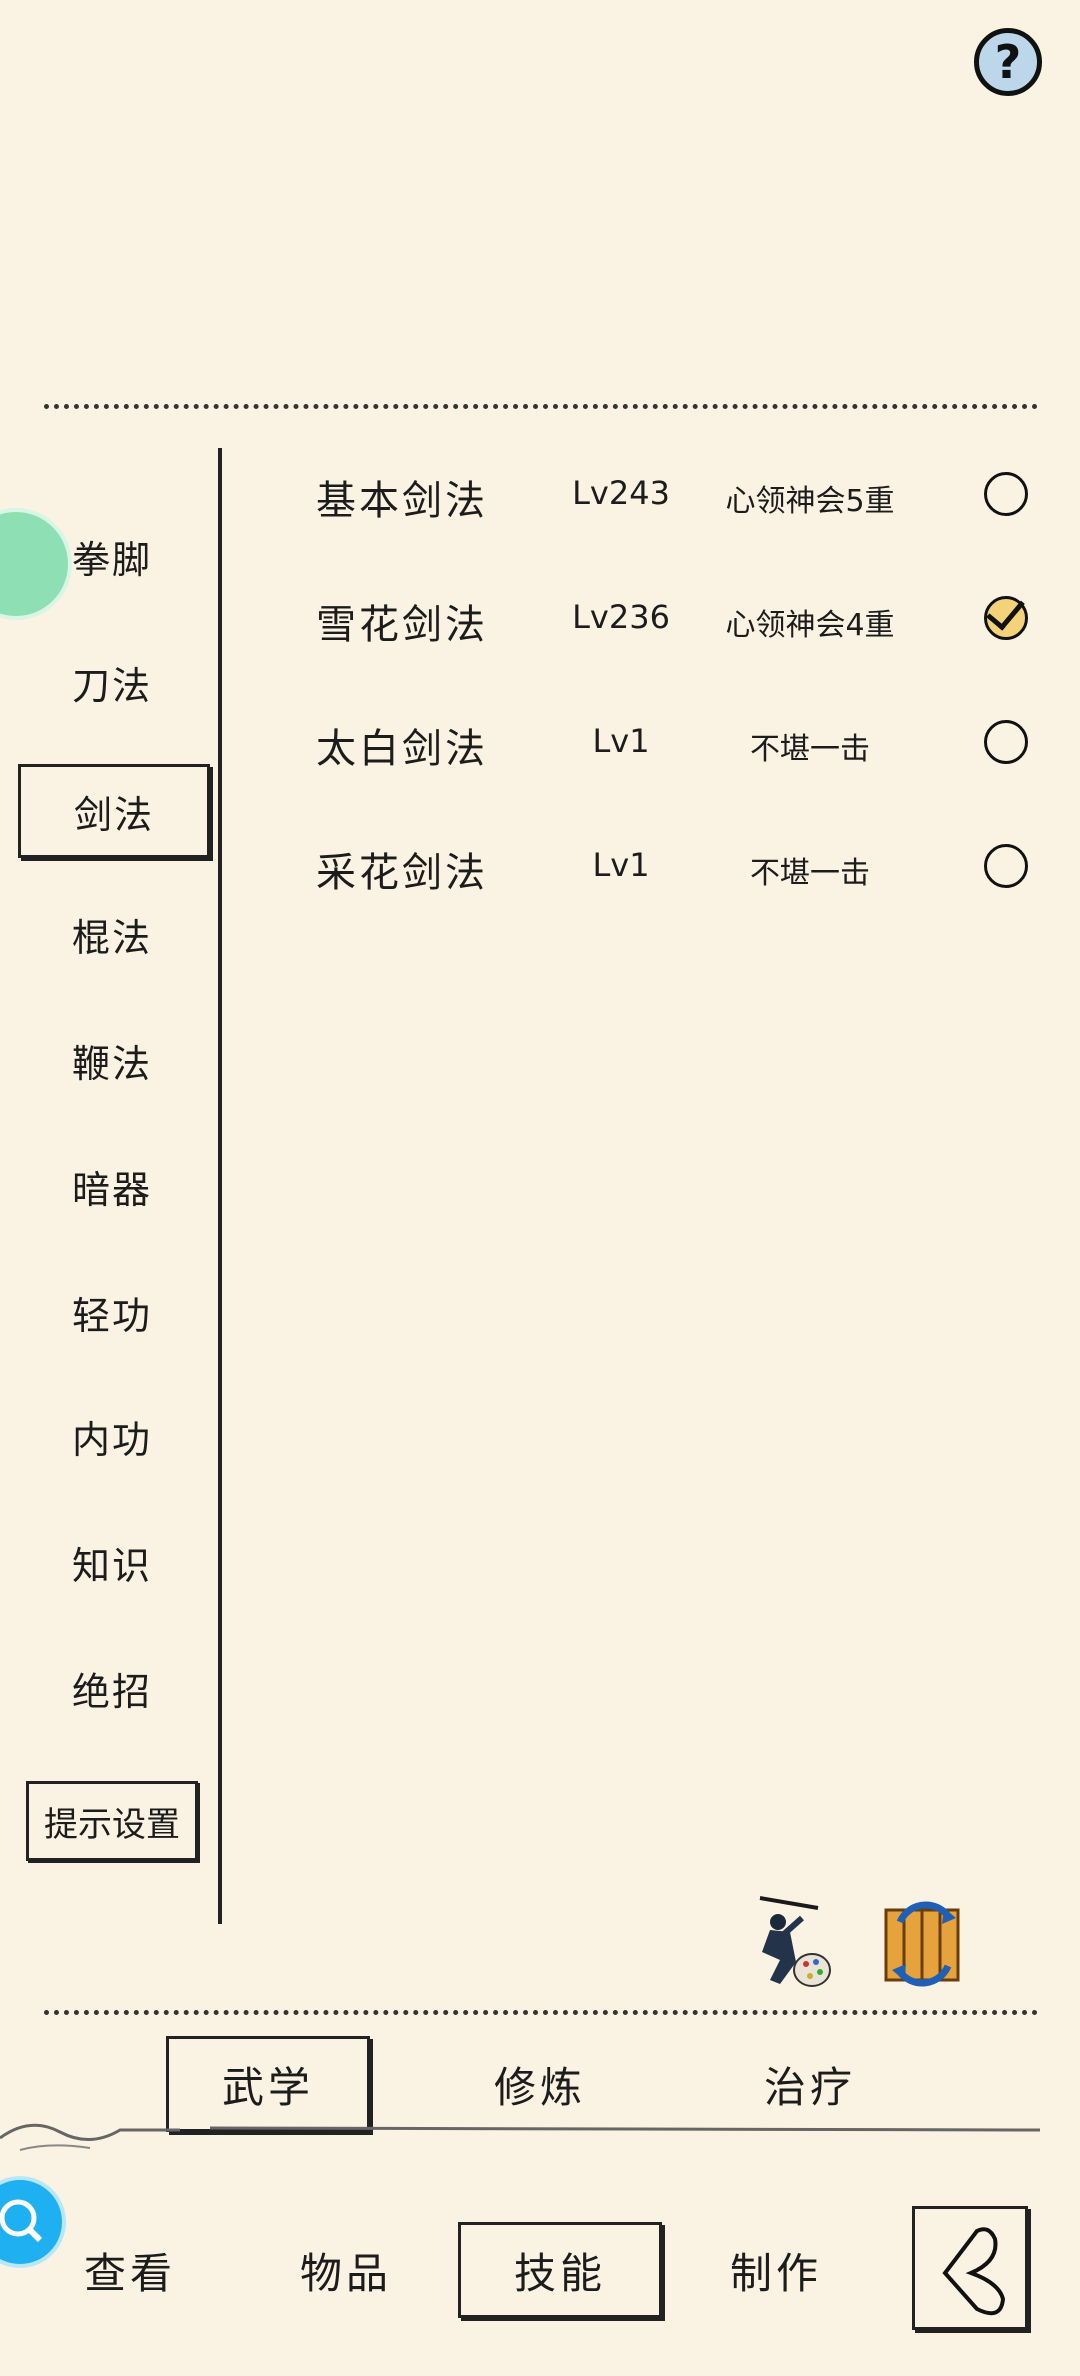 The height and width of the screenshot is (2376, 1080). I want to click on wave-decoration, so click(520, 2137).